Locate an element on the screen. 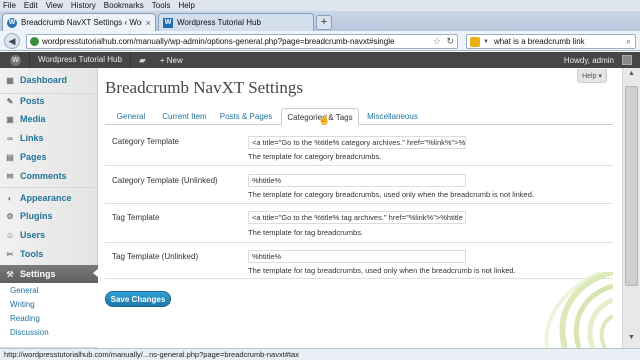  appearance-icon: ◐ is located at coordinates (10, 198).